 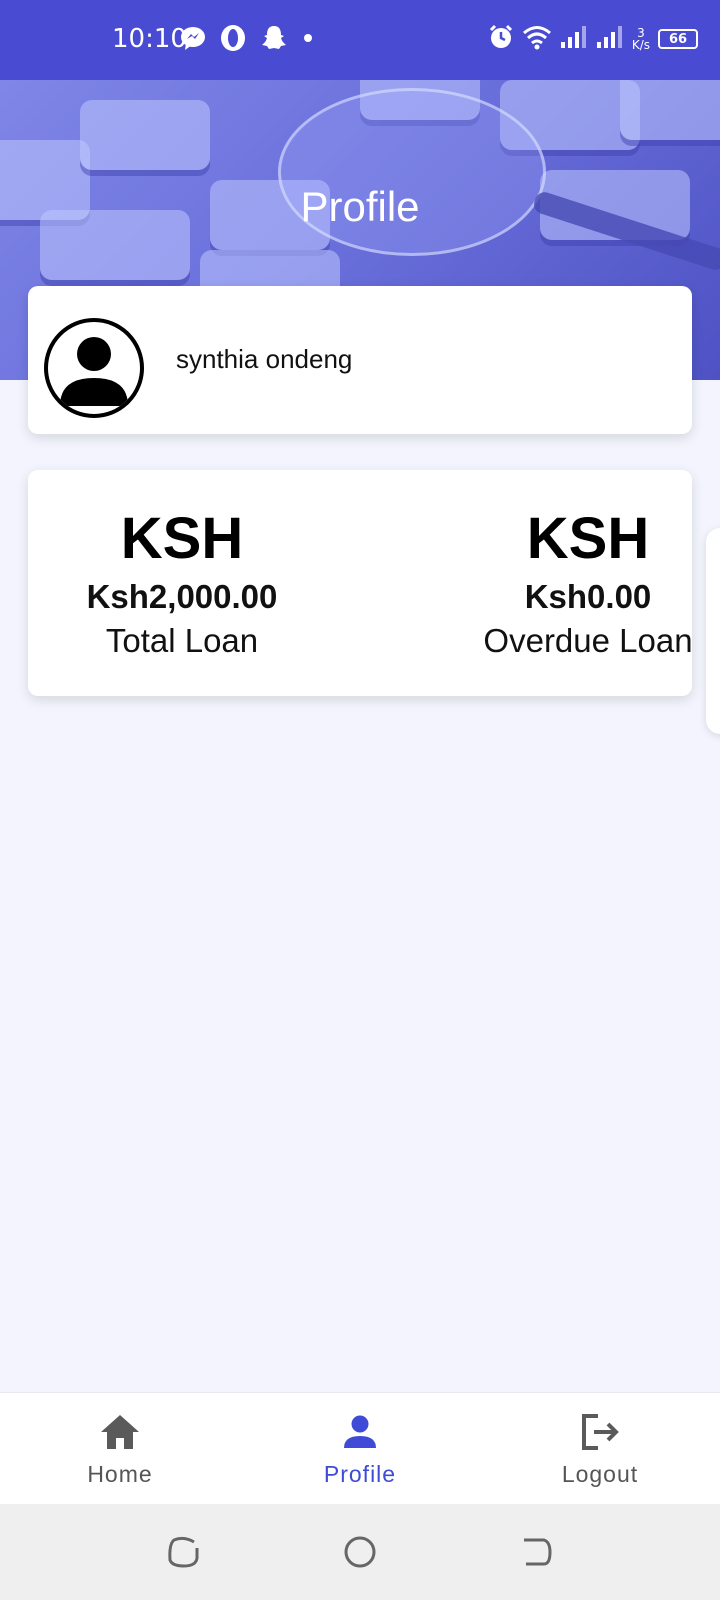 I want to click on nav-home-label: Home, so click(x=120, y=1474).